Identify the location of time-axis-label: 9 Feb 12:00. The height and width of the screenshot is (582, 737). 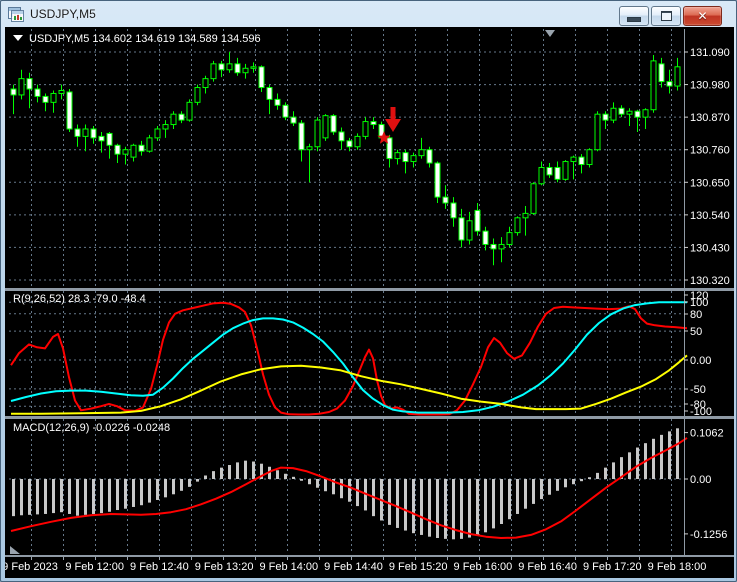
(94, 567).